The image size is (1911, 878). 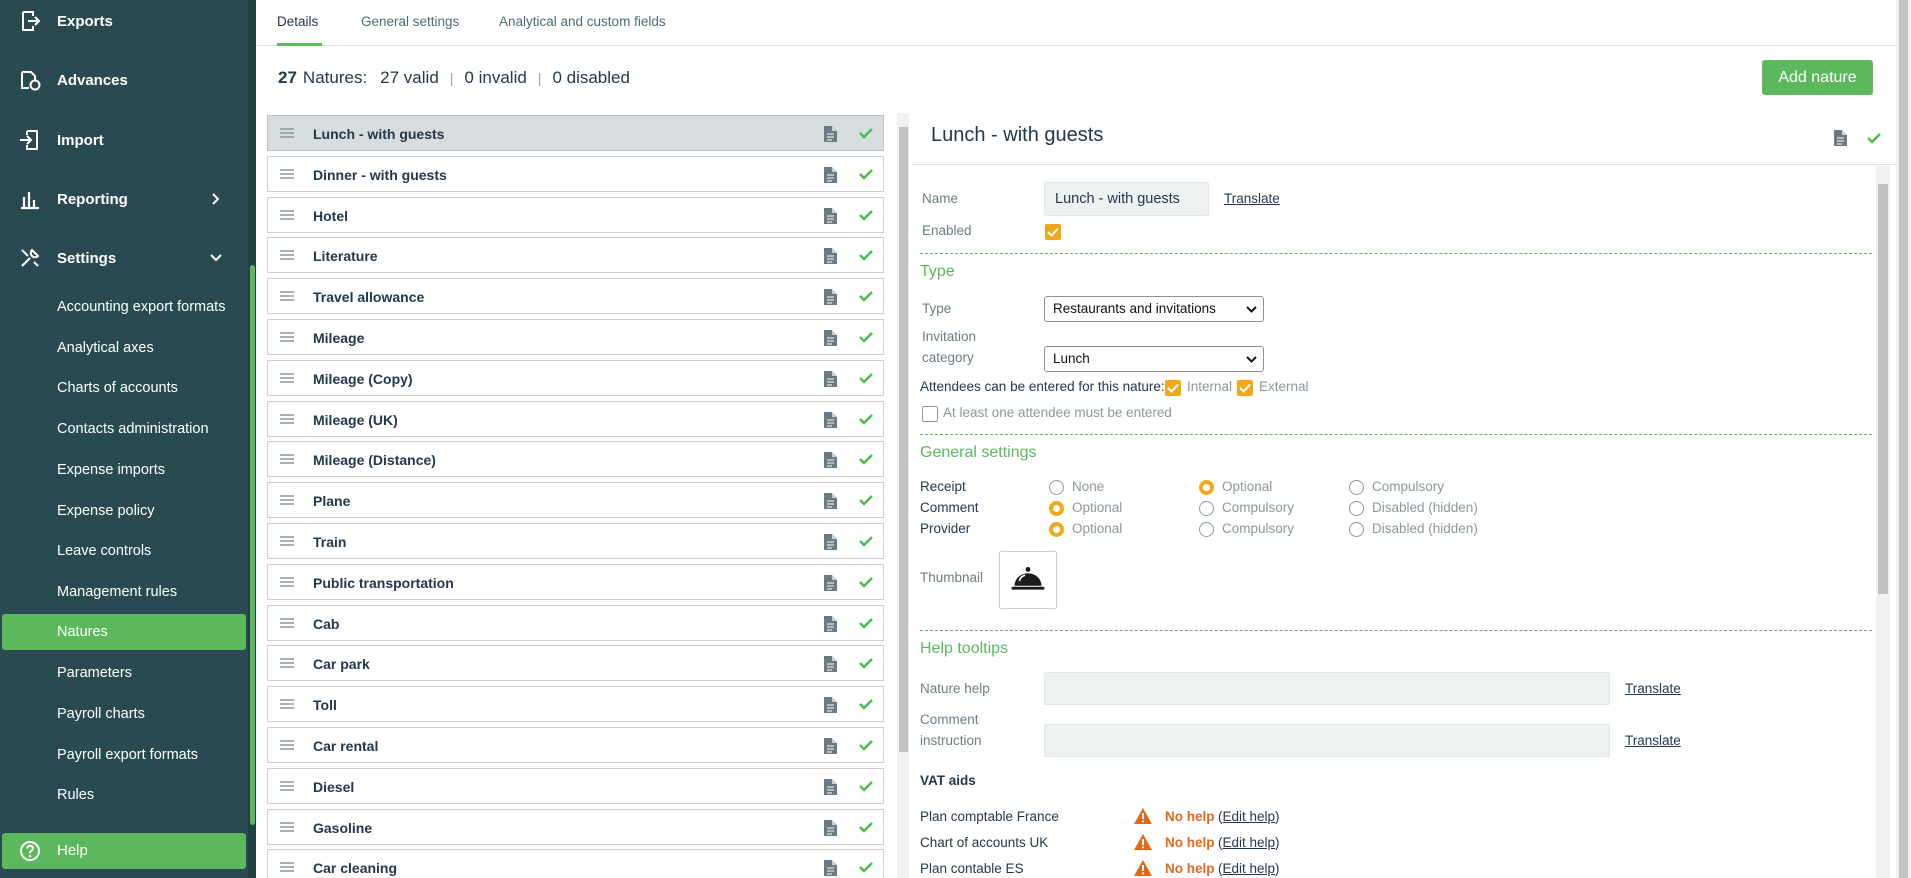 What do you see at coordinates (1883, 522) in the screenshot?
I see `detail-scrollbar` at bounding box center [1883, 522].